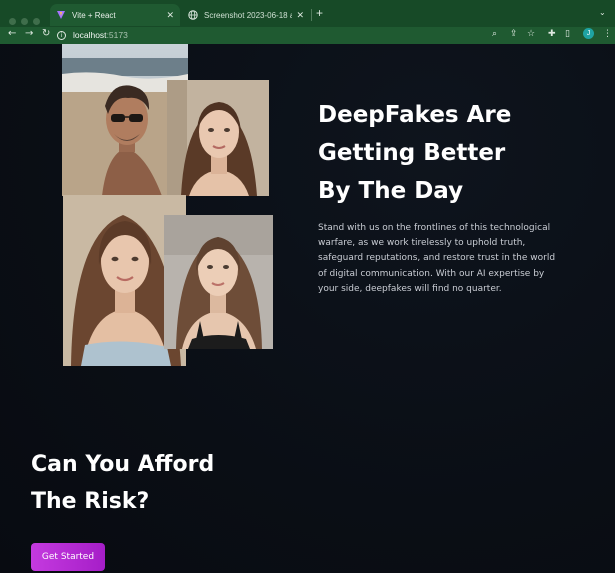 Image resolution: width=615 pixels, height=573 pixels. Describe the element at coordinates (567, 34) in the screenshot. I see `sidebar-icon: ▯` at that location.